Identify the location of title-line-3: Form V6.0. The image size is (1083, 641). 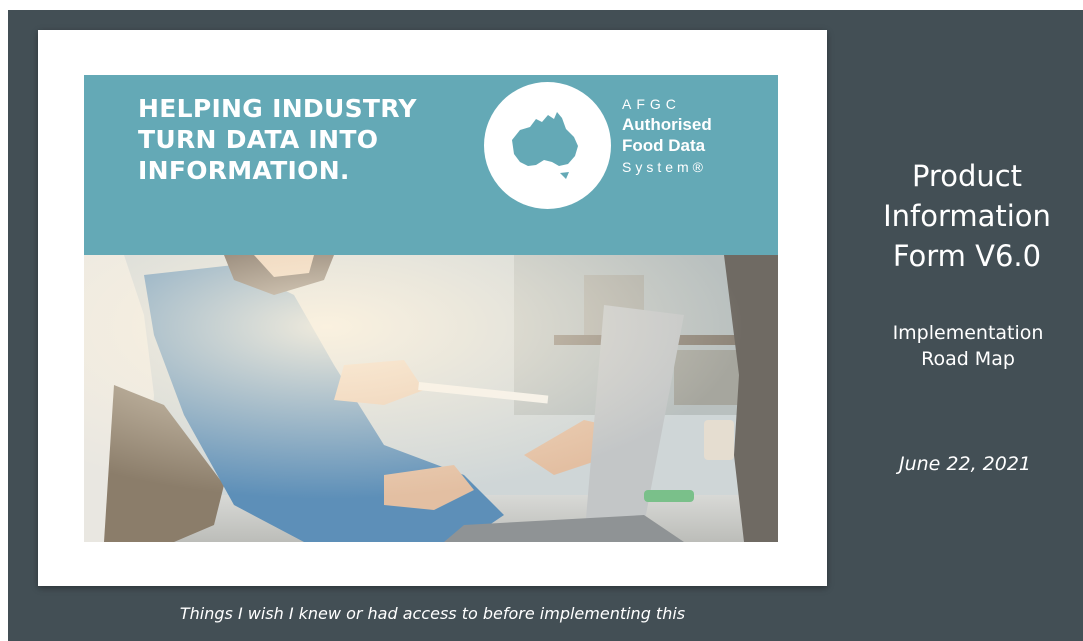
(967, 256).